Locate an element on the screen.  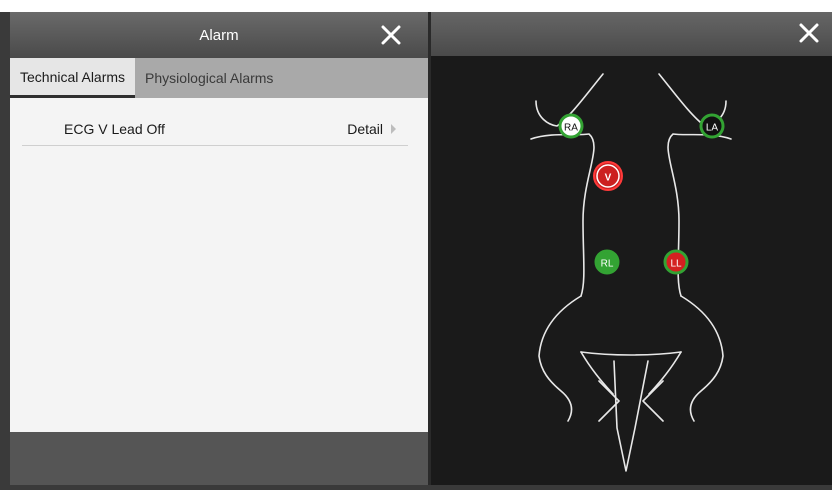
electrode-v: V is located at coordinates (608, 176).